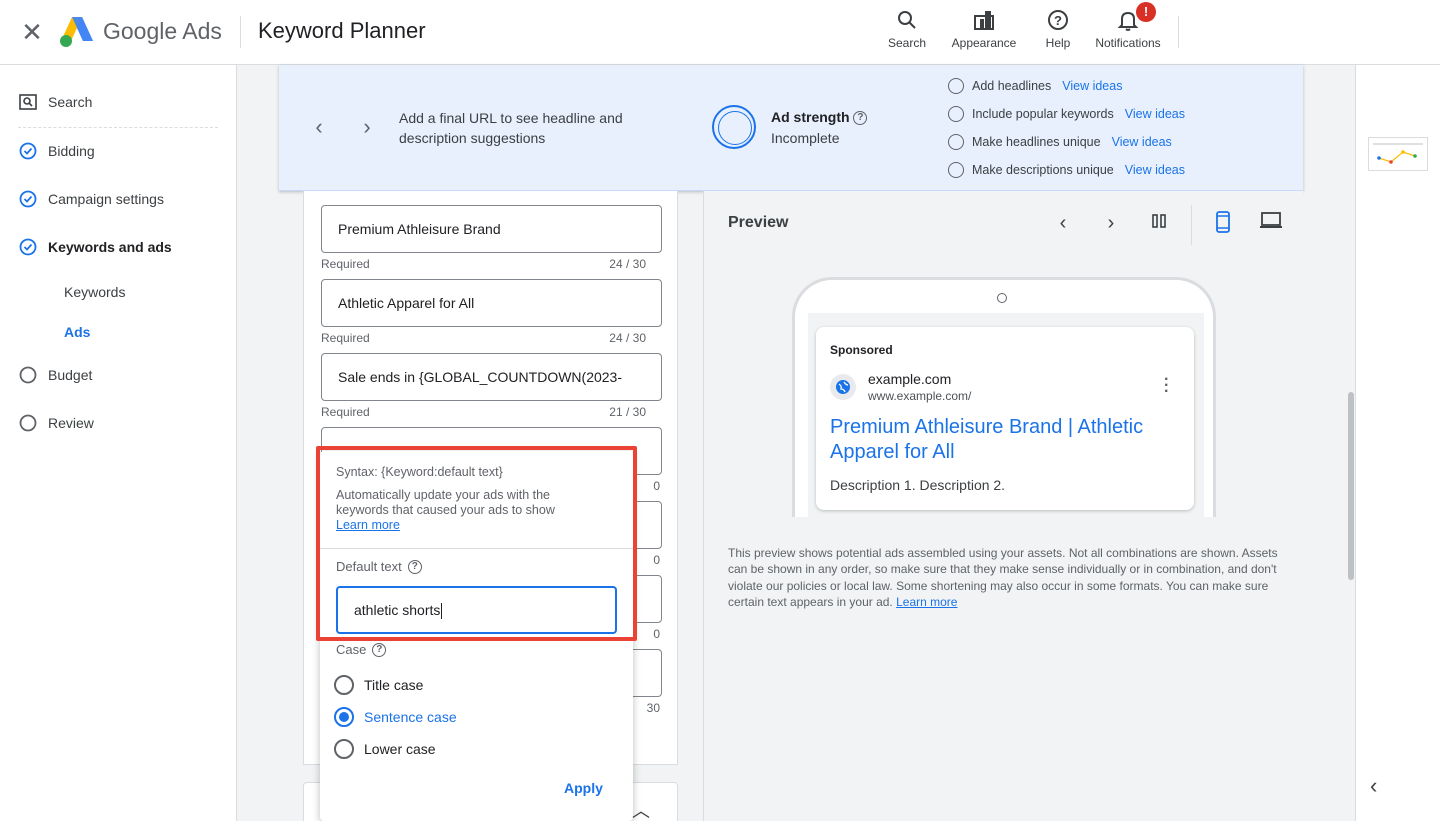  What do you see at coordinates (984, 43) in the screenshot?
I see `appearance-label: Appearance` at bounding box center [984, 43].